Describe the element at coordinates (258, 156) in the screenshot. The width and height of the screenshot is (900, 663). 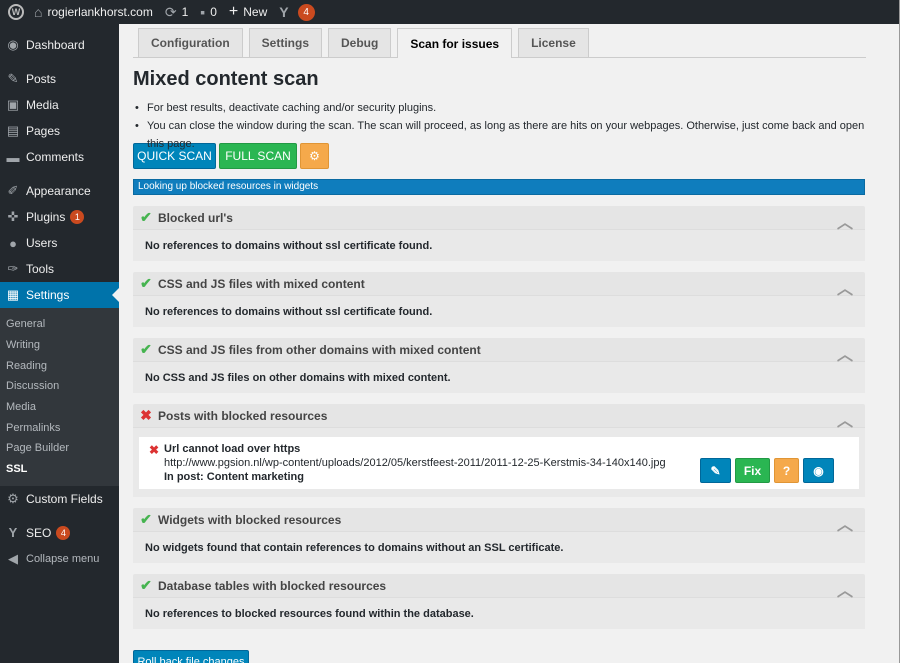
I see `full-scan-button: FULL SCAN` at that location.